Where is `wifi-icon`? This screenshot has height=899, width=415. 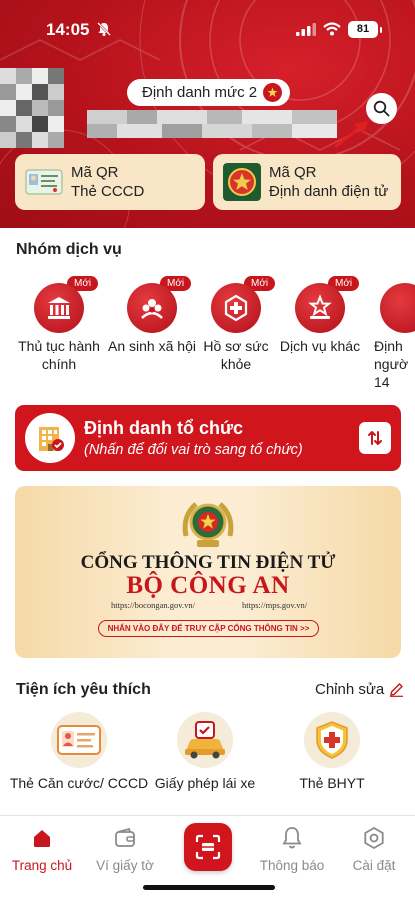 wifi-icon is located at coordinates (332, 29).